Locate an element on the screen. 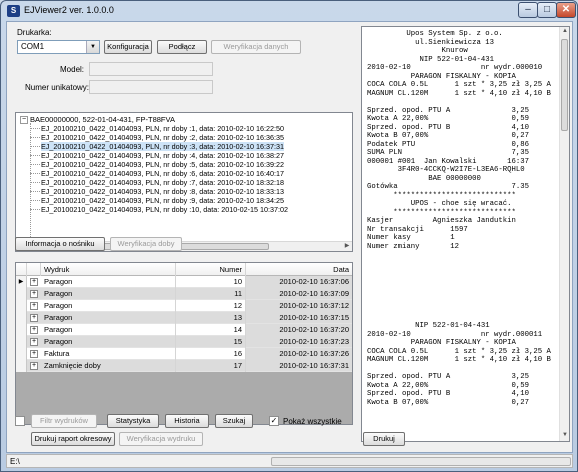 The image size is (578, 472). connect-button: Podłącz is located at coordinates (182, 47).